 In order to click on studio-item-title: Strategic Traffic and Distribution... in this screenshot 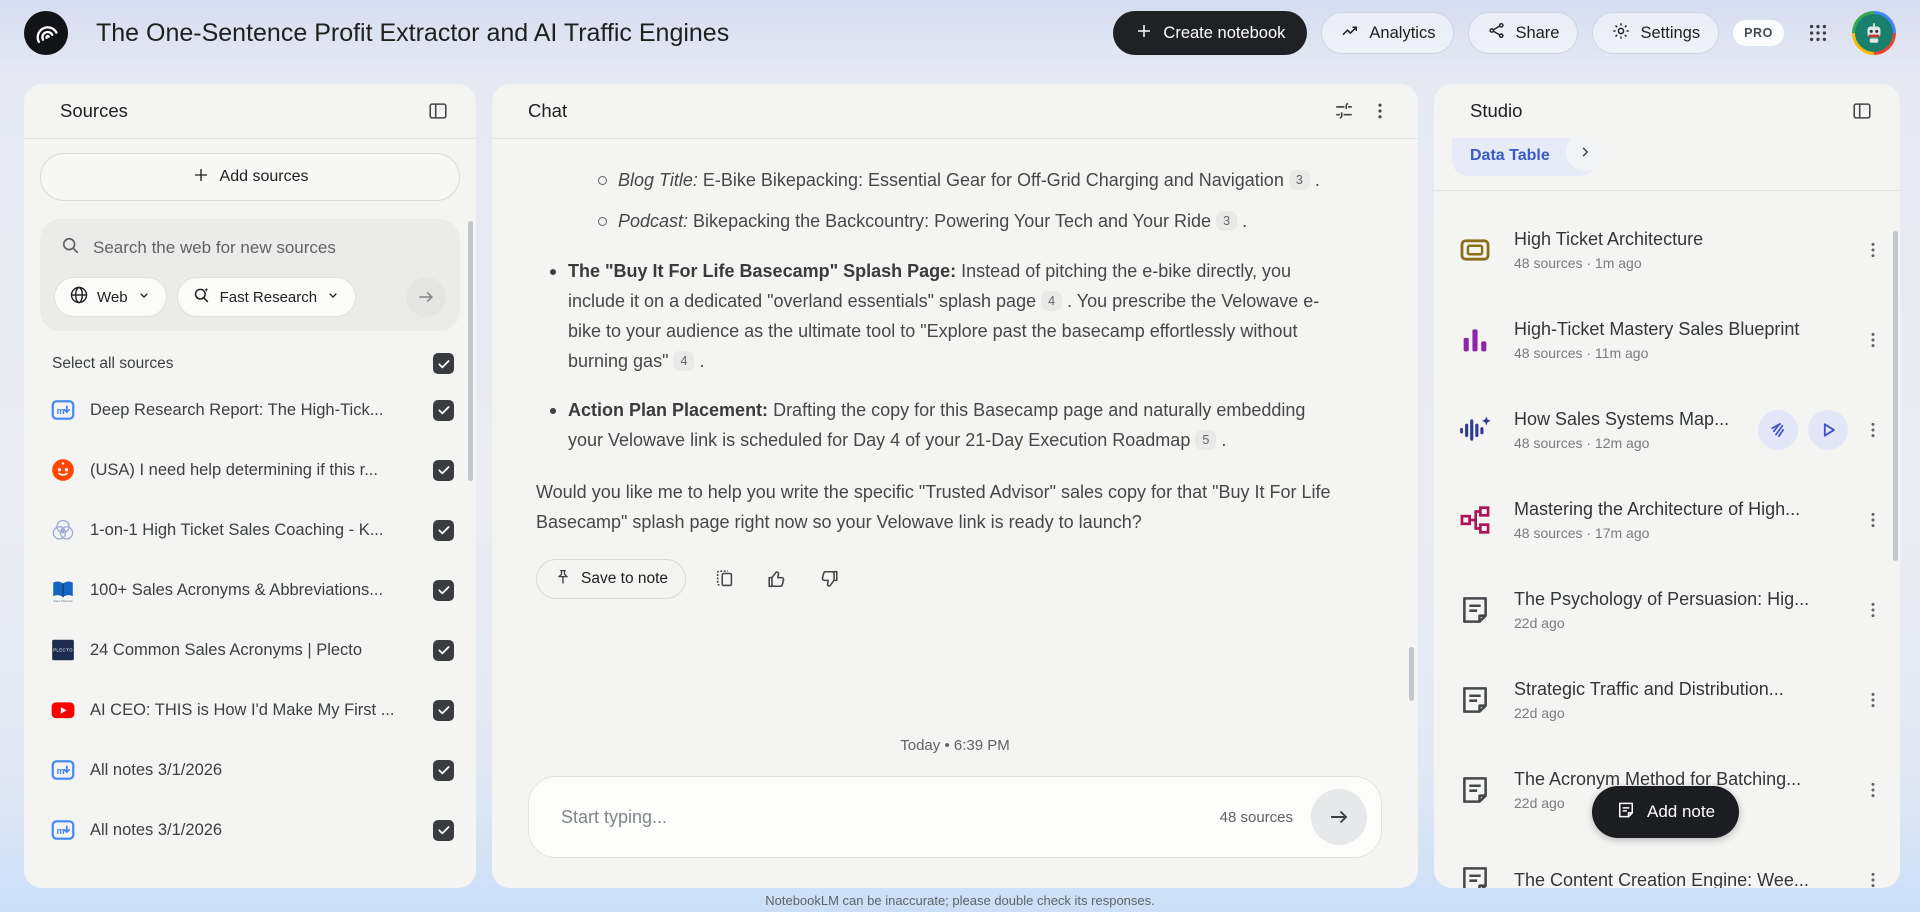, I will do `click(1649, 689)`.